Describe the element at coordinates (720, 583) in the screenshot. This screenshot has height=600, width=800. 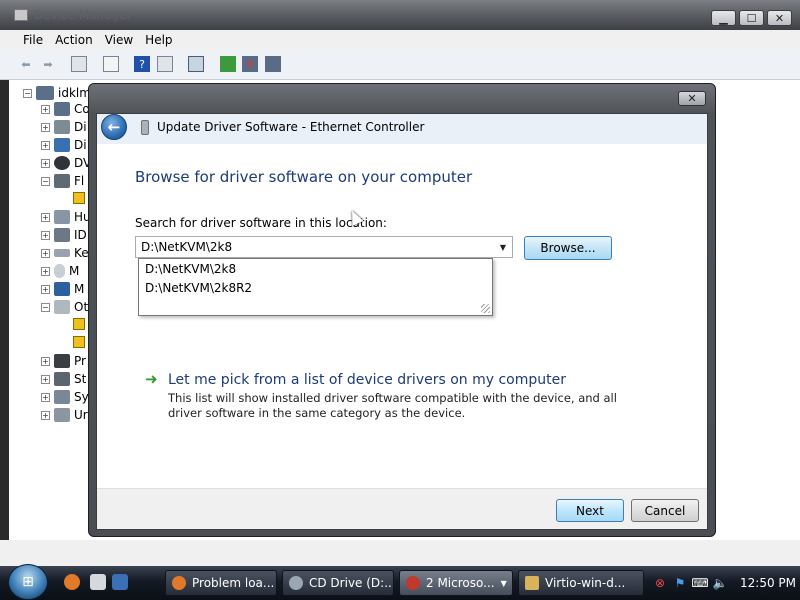
I see `volume-icon: 🔈` at that location.